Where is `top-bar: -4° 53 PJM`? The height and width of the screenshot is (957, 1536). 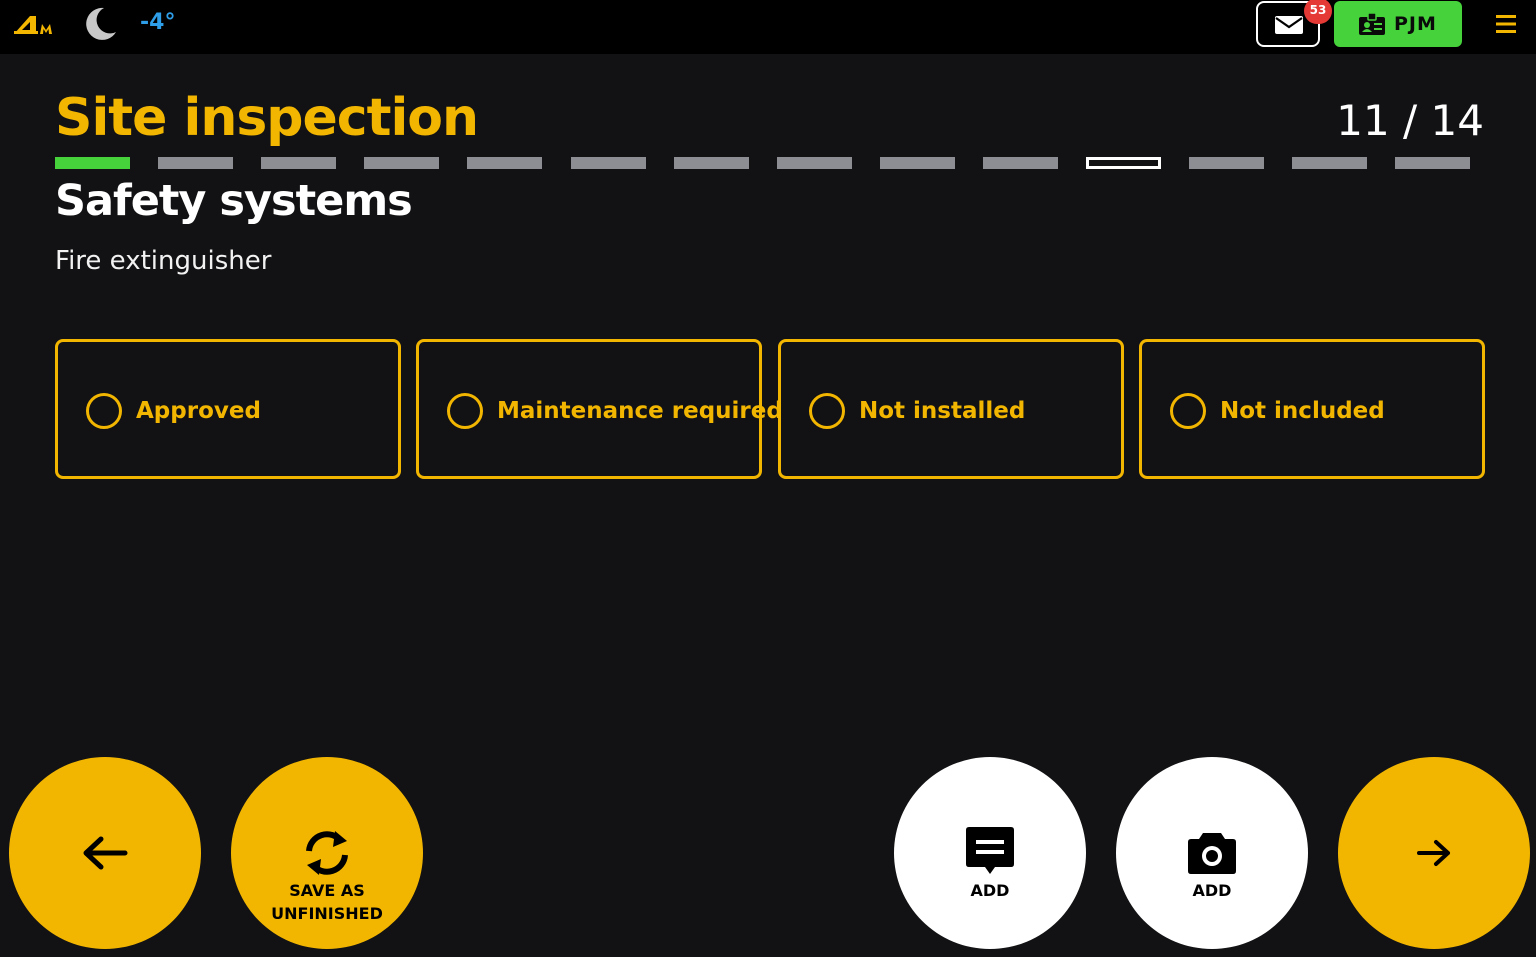
top-bar: -4° 53 PJM is located at coordinates (768, 27).